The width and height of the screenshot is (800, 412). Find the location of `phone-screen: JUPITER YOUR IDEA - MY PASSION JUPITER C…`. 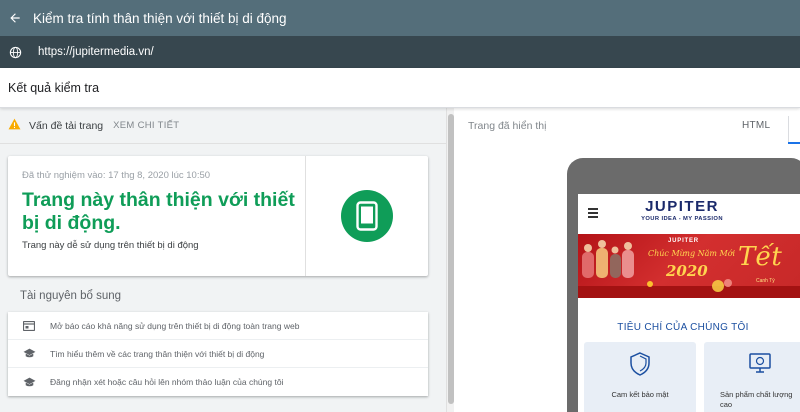

phone-screen: JUPITER YOUR IDEA - MY PASSION JUPITER C… is located at coordinates (689, 303).